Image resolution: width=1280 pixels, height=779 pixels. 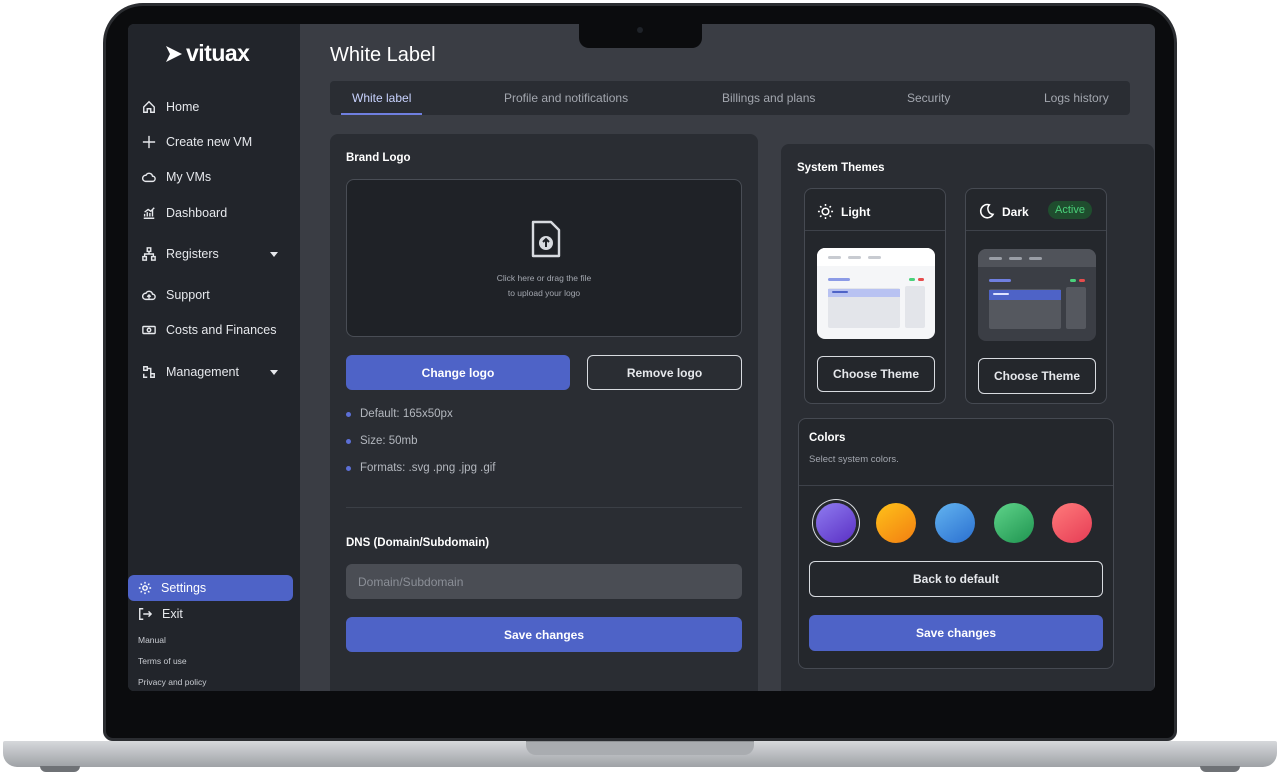 What do you see at coordinates (854, 459) in the screenshot?
I see `colors-subtitle: Select system colors.` at bounding box center [854, 459].